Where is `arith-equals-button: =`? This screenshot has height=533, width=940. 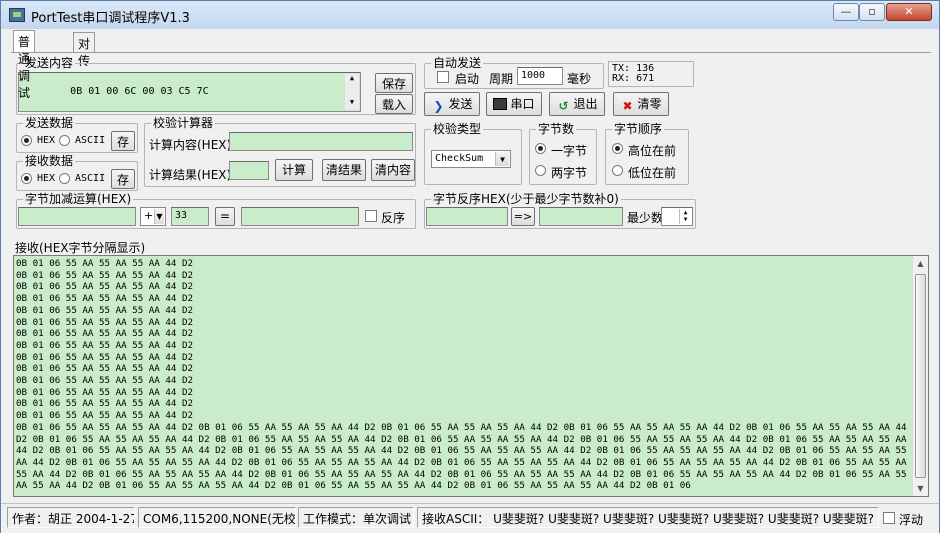 arith-equals-button: = is located at coordinates (225, 216).